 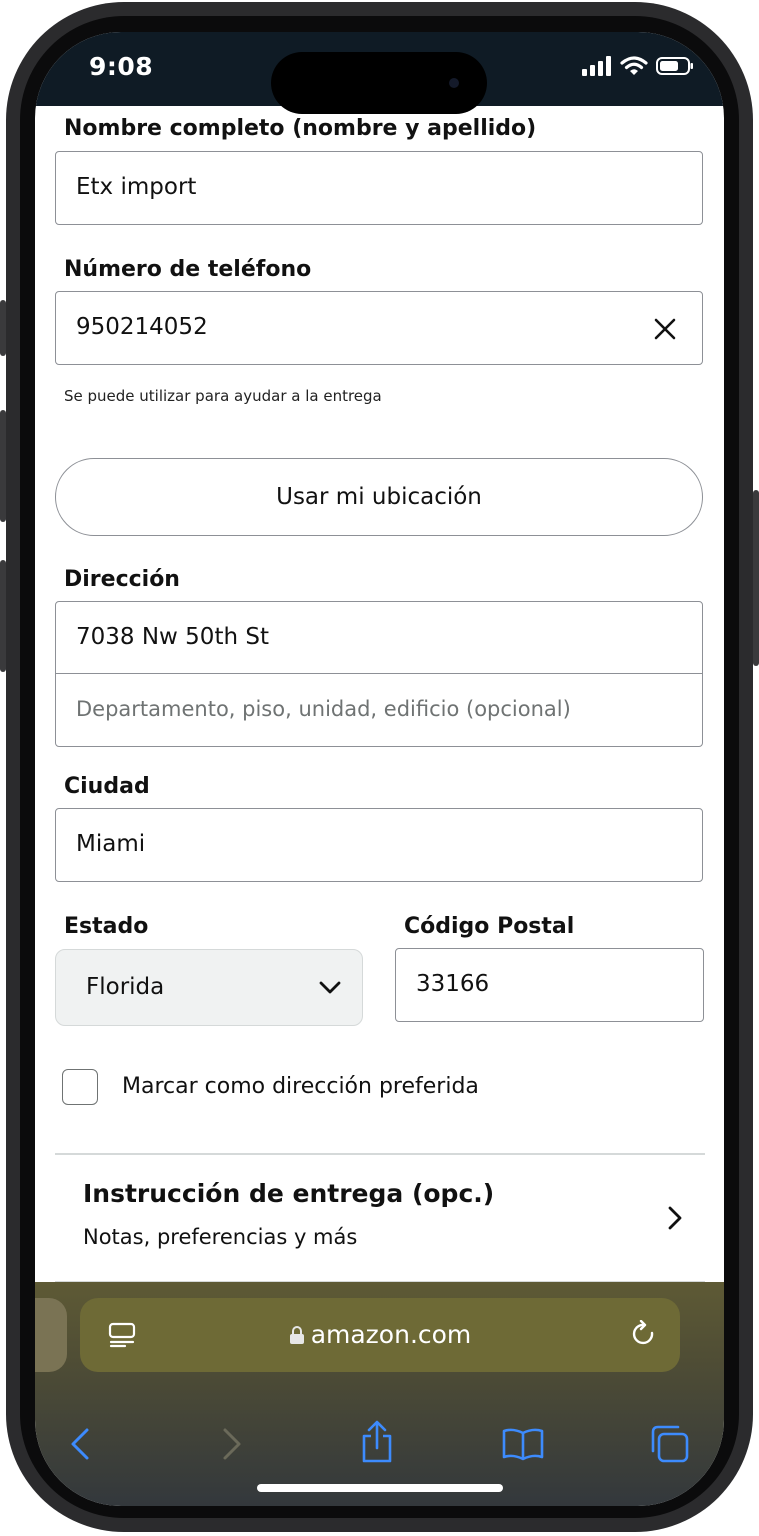 What do you see at coordinates (379, 188) in the screenshot?
I see `full-name-input: Etx import` at bounding box center [379, 188].